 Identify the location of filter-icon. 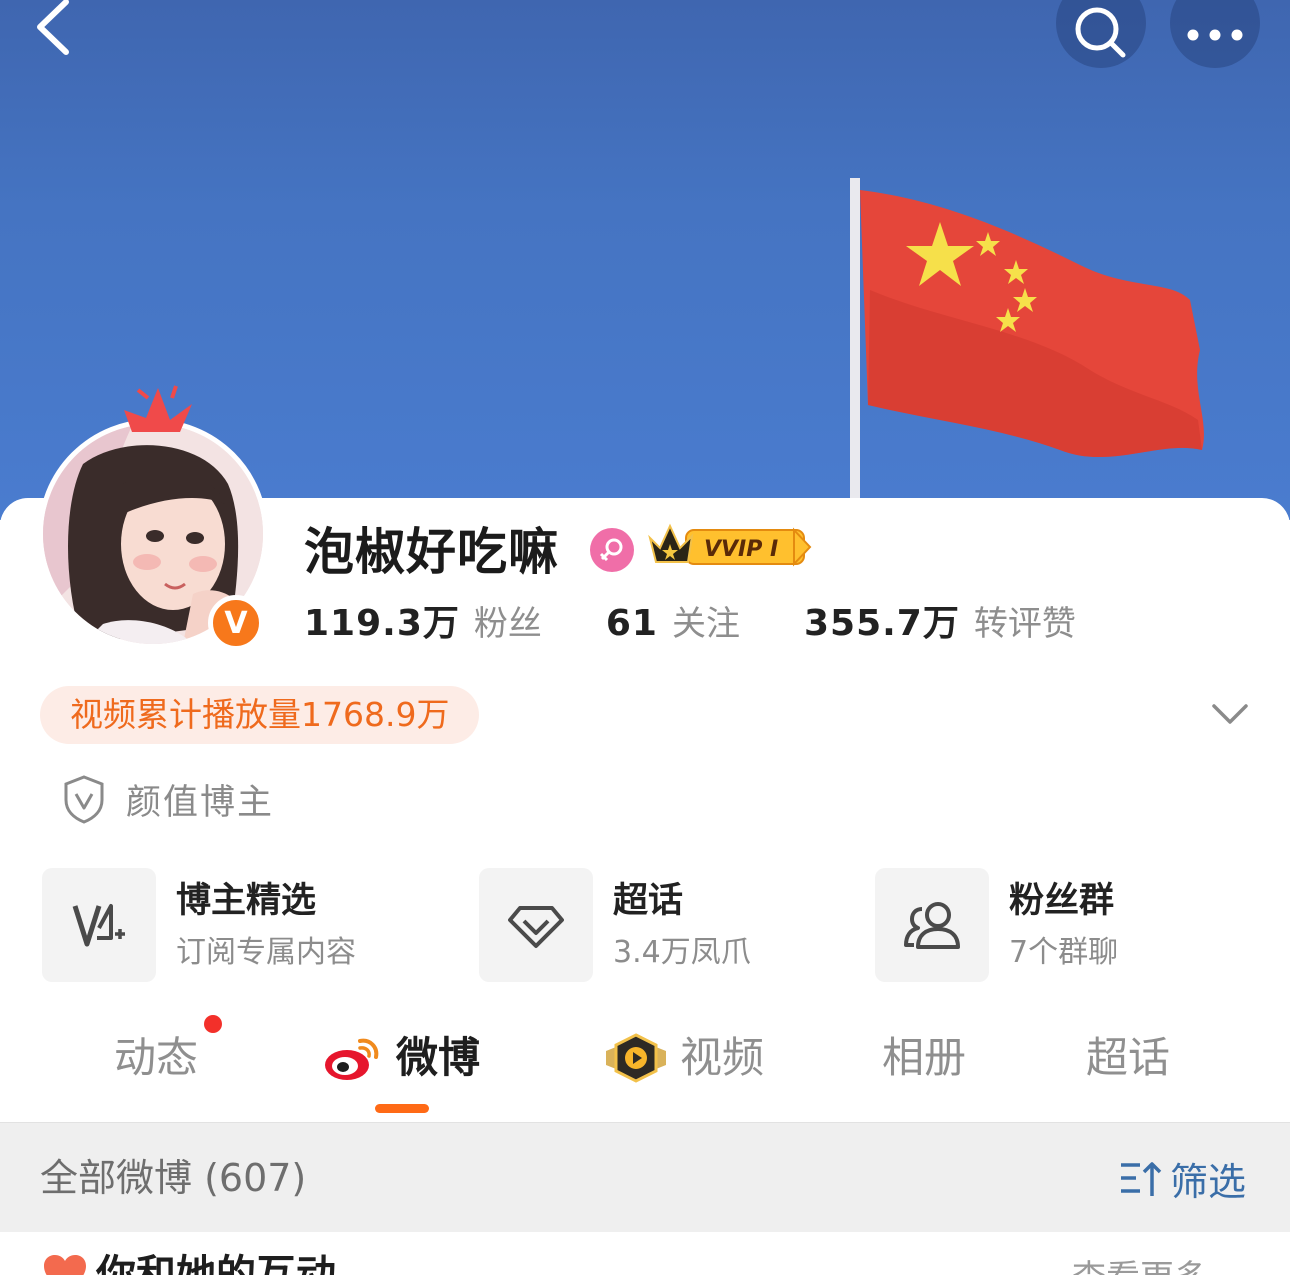
(1141, 1179).